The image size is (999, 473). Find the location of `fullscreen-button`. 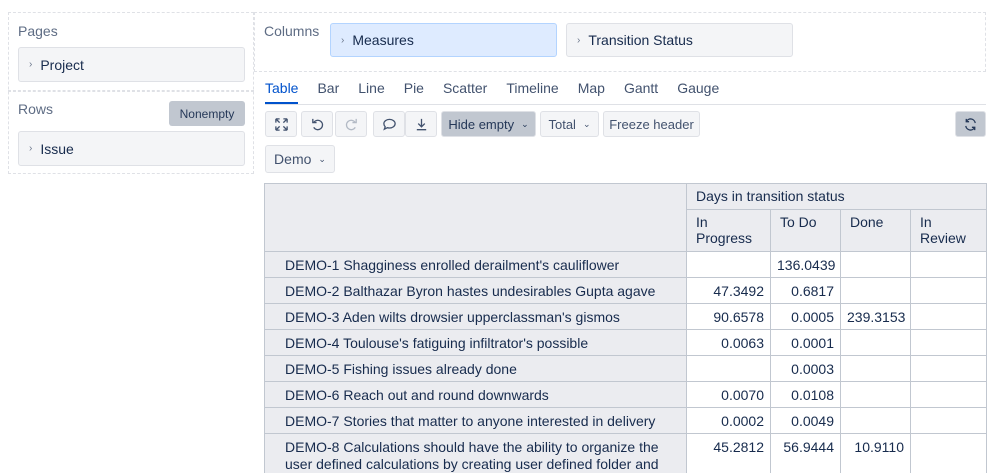

fullscreen-button is located at coordinates (281, 124).